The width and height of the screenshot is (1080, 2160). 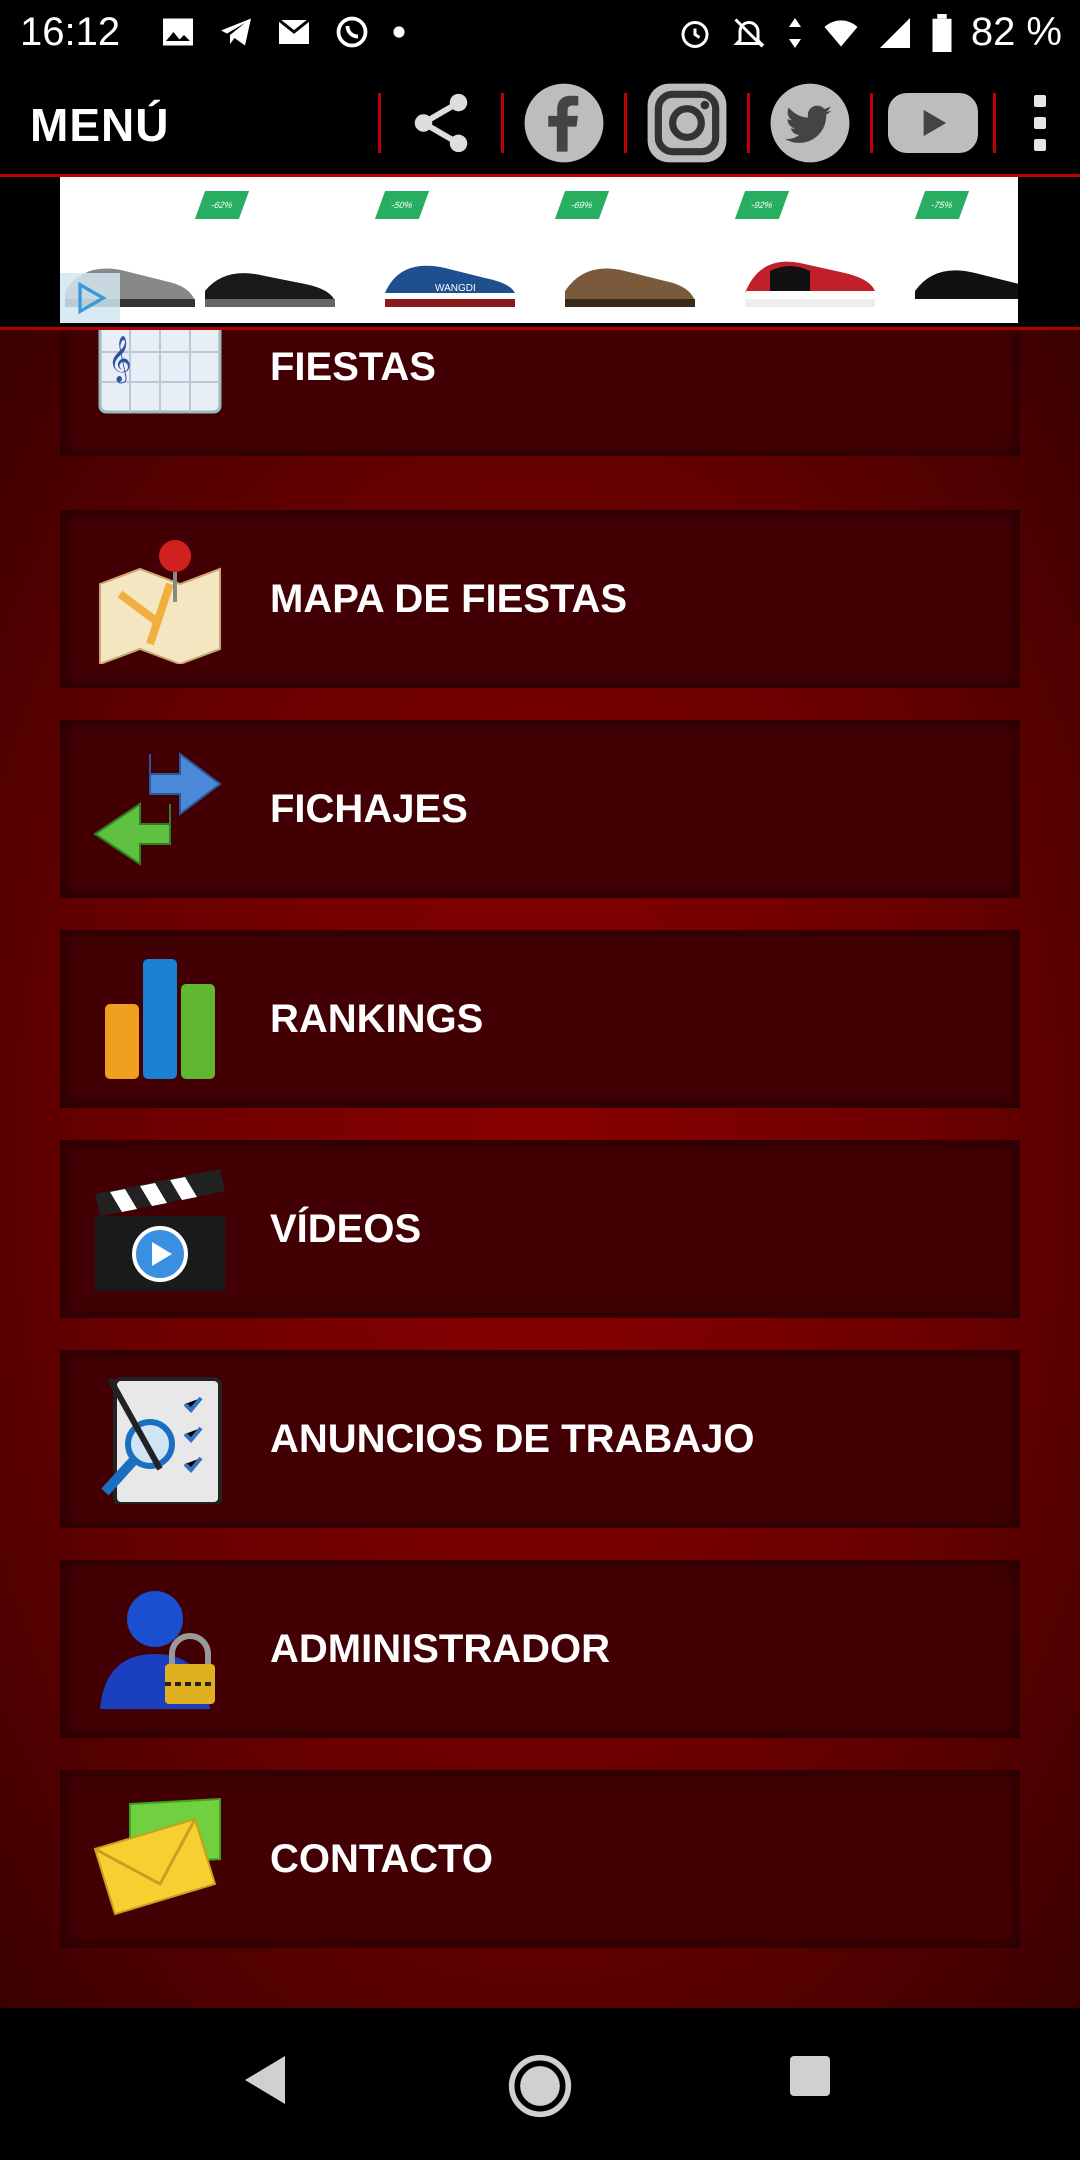 What do you see at coordinates (1040, 123) in the screenshot?
I see `more-vert-icon` at bounding box center [1040, 123].